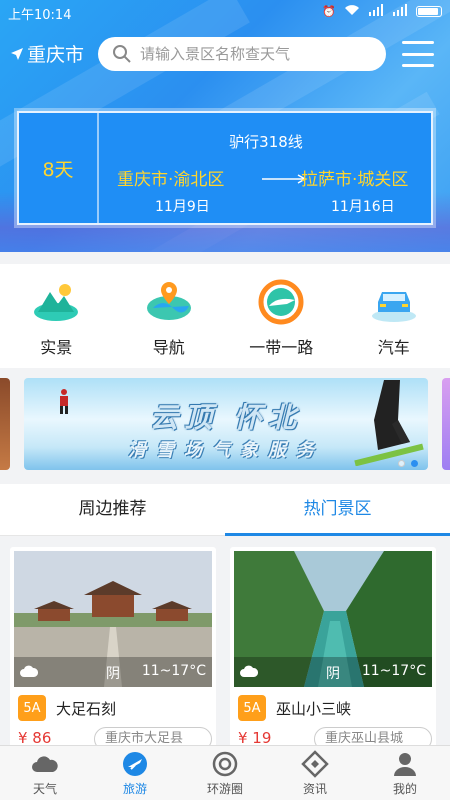  Describe the element at coordinates (389, 423) in the screenshot. I see `ski-boot-icon` at that location.